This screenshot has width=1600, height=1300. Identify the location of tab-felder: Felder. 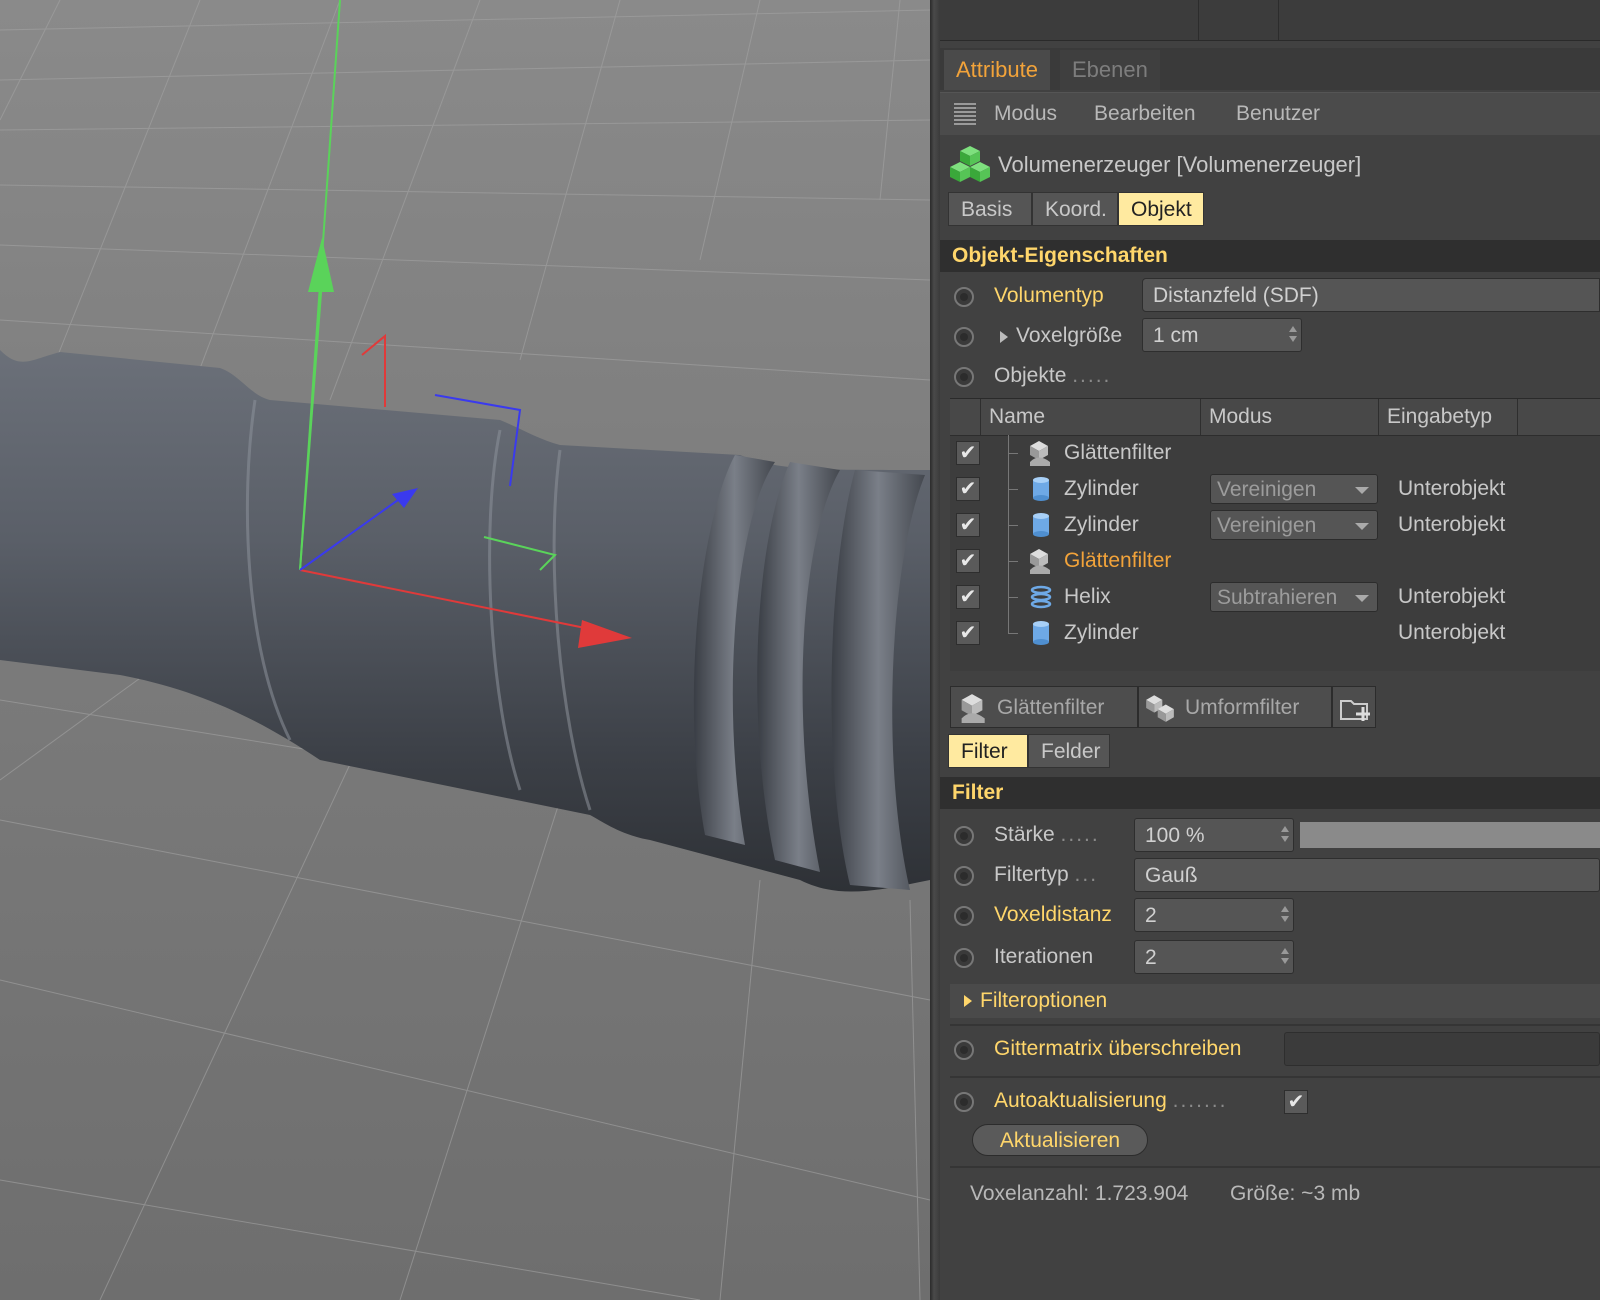
(1069, 751).